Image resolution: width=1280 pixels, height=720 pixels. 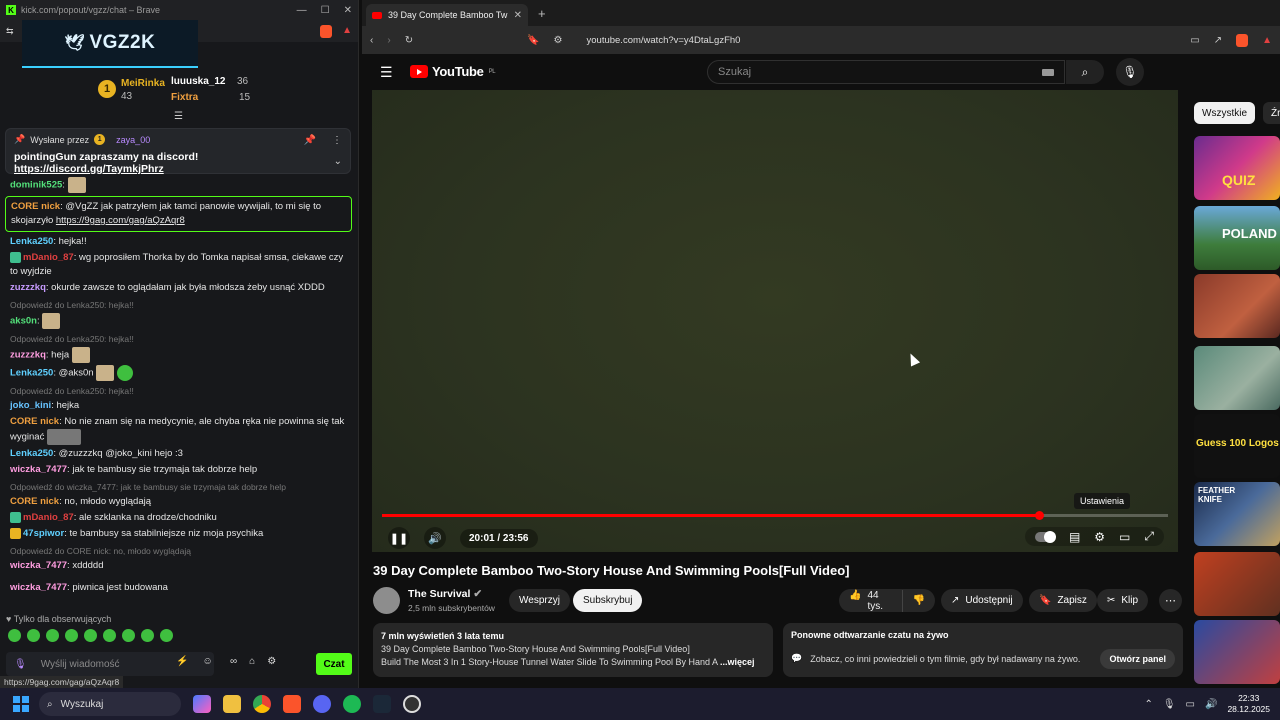 I want to click on network-icon: ▭, so click(x=1190, y=704).